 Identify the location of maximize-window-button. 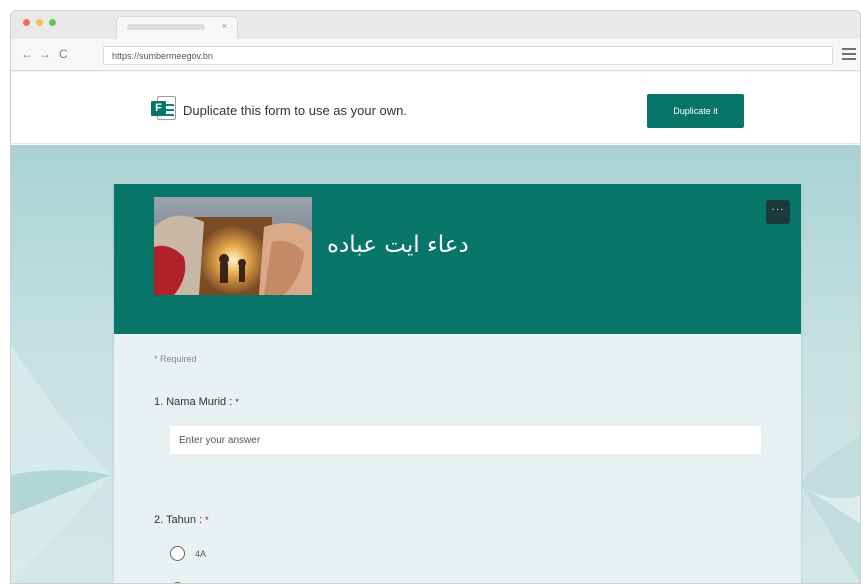
(52, 22).